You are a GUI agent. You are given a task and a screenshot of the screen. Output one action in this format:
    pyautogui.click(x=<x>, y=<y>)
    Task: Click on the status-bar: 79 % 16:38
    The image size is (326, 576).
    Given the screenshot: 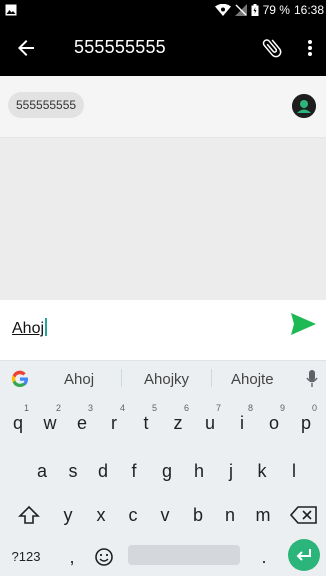 What is the action you would take?
    pyautogui.click(x=163, y=10)
    